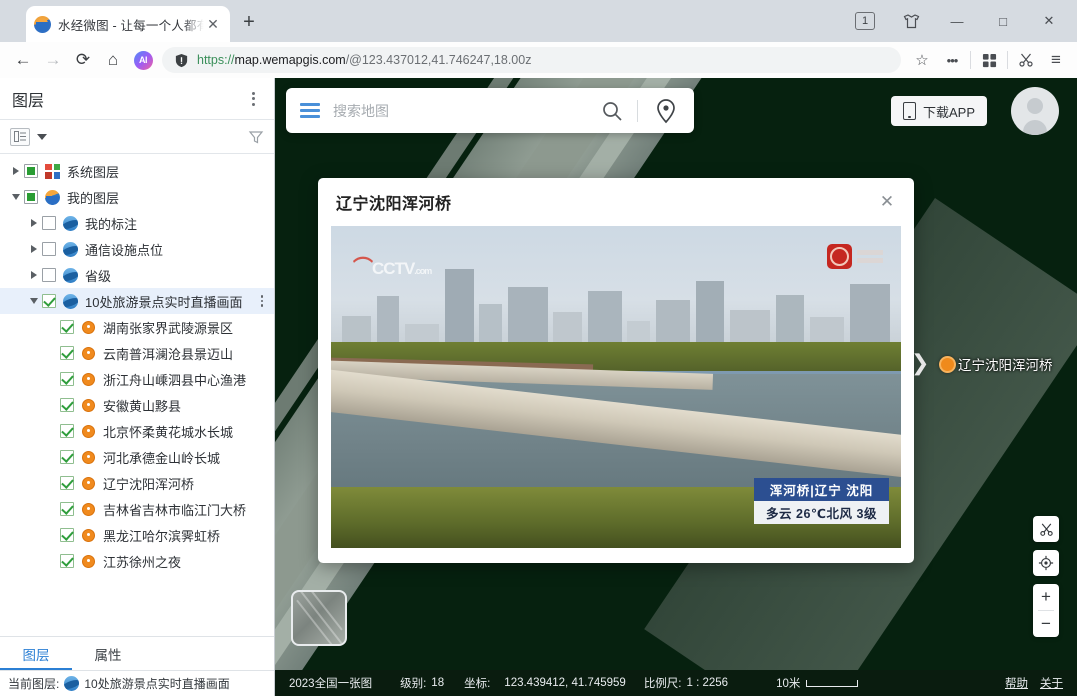  I want to click on tab-count-button: 1, so click(865, 21).